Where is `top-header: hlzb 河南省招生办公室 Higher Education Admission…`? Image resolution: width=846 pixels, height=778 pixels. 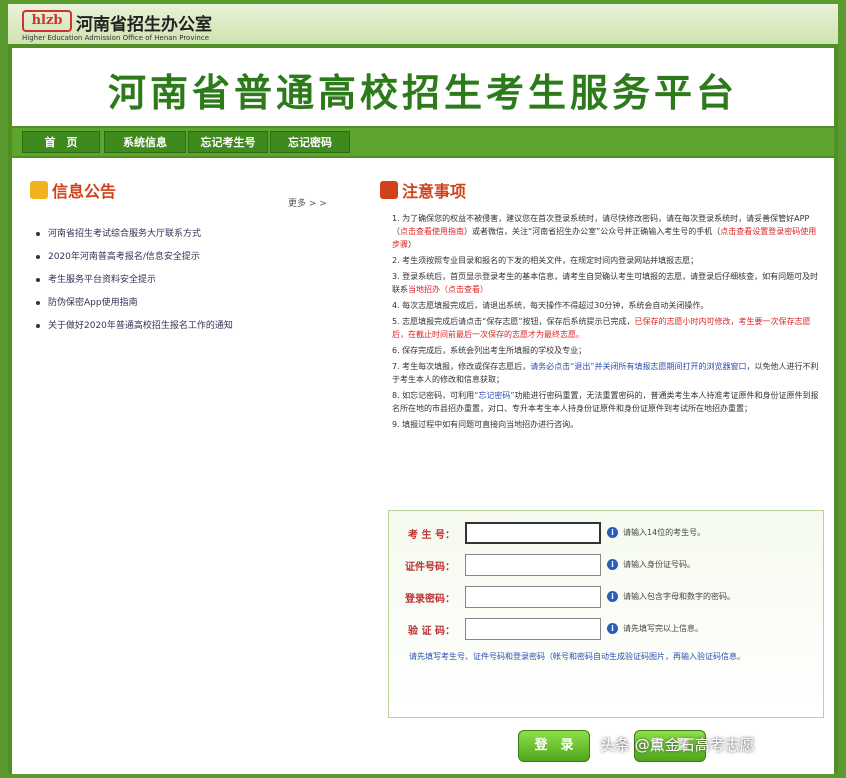 top-header: hlzb 河南省招生办公室 Higher Education Admission… is located at coordinates (423, 24).